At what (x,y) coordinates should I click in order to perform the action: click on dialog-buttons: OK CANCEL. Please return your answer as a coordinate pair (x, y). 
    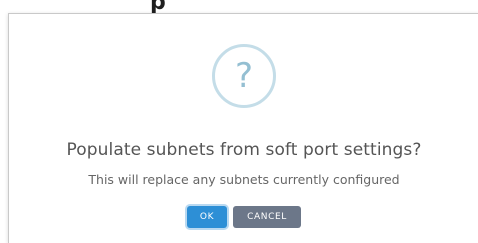
    Looking at the image, I should click on (243, 217).